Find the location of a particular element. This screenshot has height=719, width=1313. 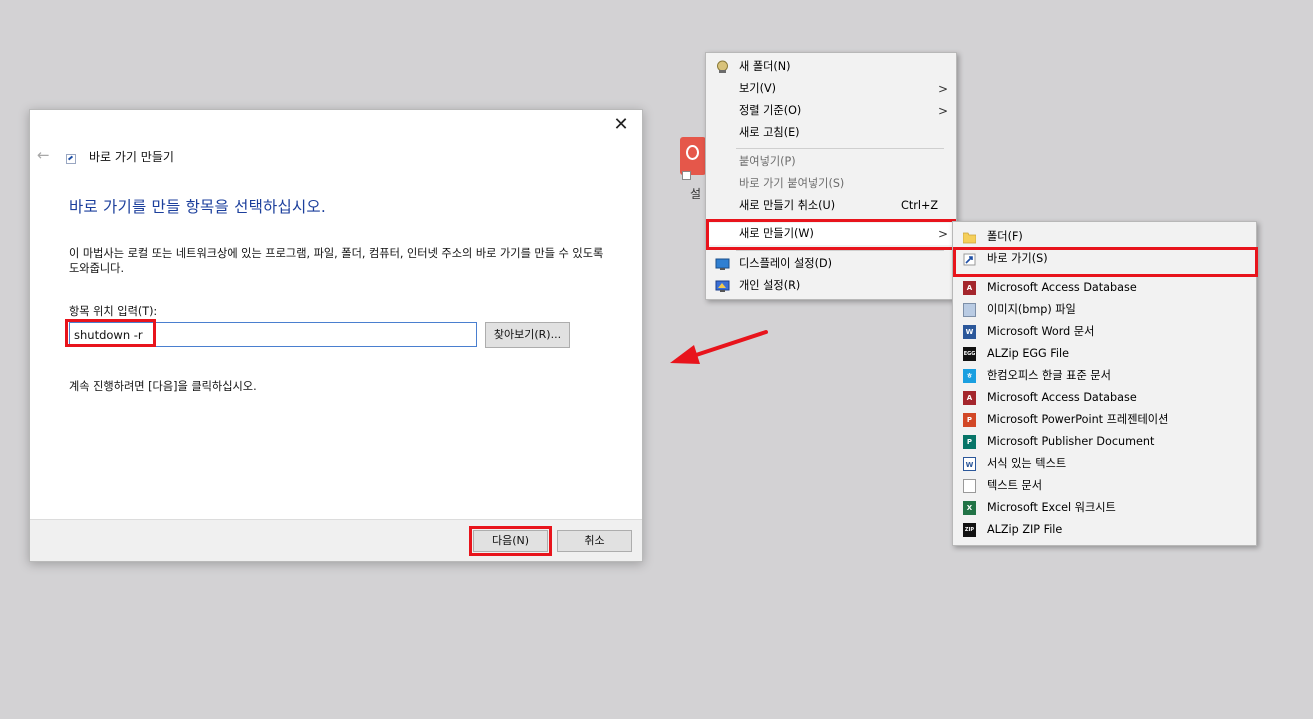

submenu-item-hwp: ㅎ 한컴오피스 한글 표준 문서 is located at coordinates (1104, 376).